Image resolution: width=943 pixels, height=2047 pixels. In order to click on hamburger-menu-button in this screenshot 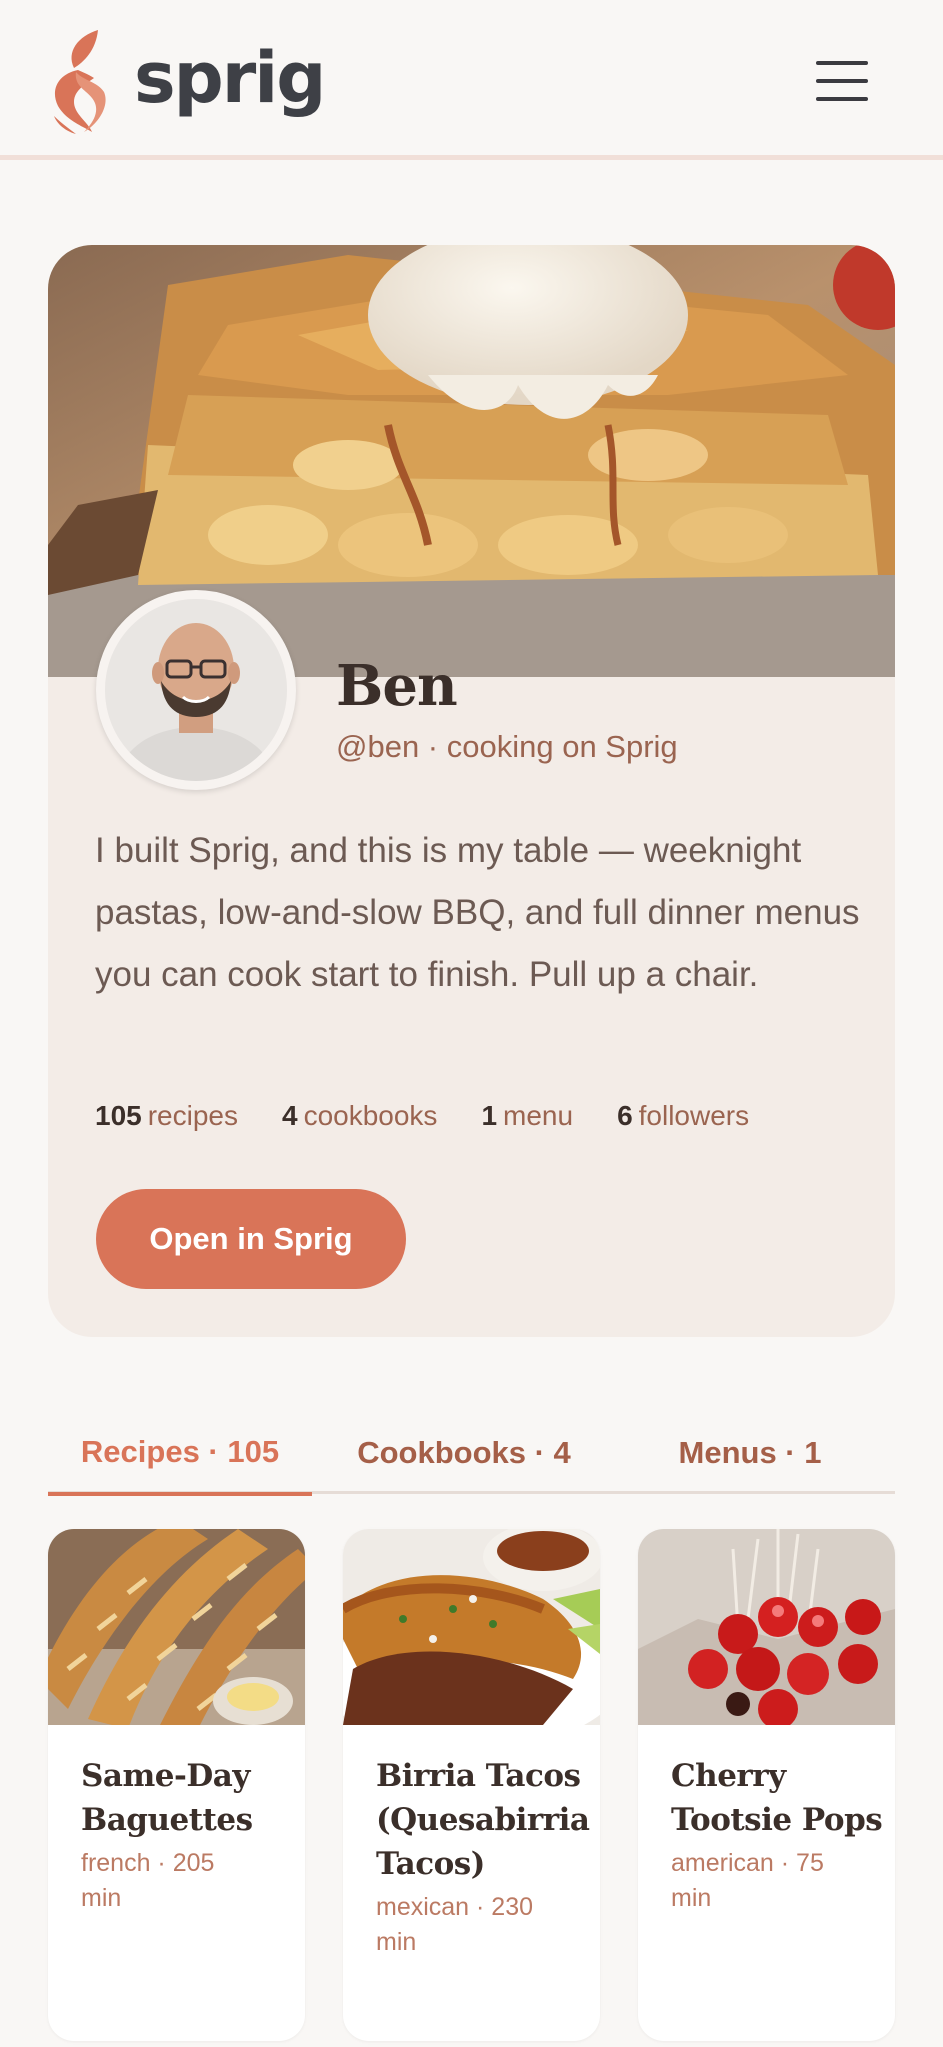, I will do `click(842, 81)`.